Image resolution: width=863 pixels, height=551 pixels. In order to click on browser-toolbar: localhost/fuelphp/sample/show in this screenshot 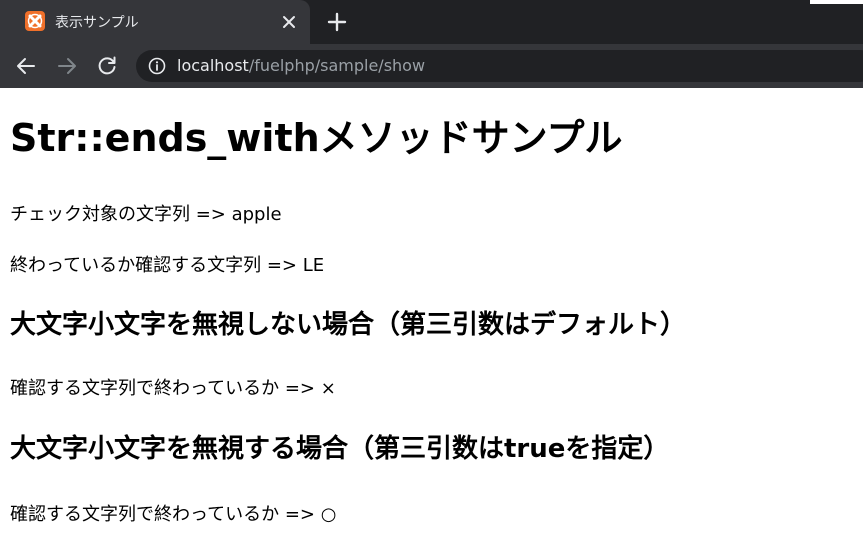, I will do `click(431, 66)`.